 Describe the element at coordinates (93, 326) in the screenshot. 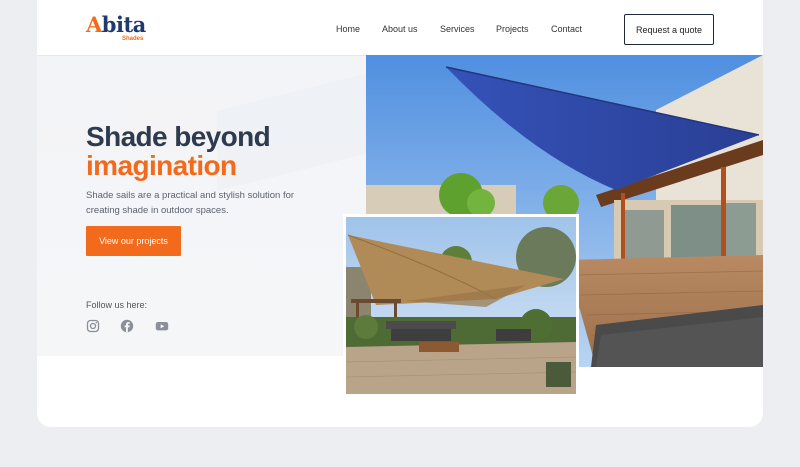

I see `instagram-icon` at that location.